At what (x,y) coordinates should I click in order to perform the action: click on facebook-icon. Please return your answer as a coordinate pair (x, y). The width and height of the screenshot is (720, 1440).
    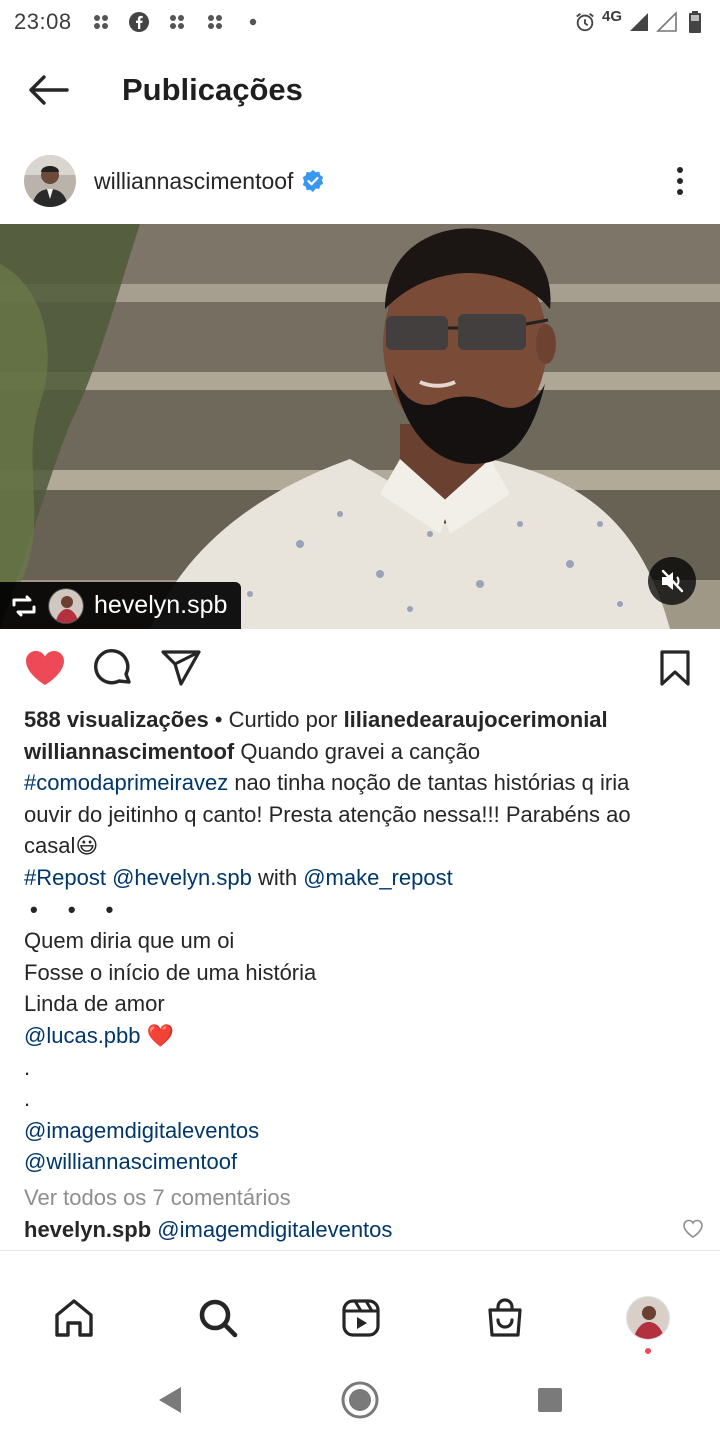
    Looking at the image, I should click on (139, 22).